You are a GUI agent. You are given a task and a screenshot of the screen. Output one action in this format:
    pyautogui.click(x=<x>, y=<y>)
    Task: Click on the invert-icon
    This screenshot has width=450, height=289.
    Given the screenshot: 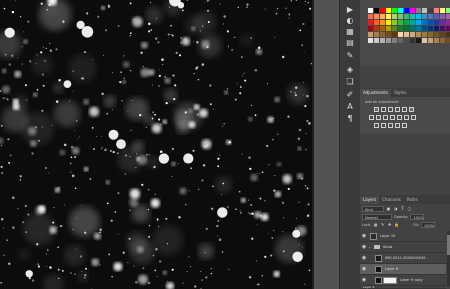 What is the action you would take?
    pyautogui.click(x=376, y=125)
    